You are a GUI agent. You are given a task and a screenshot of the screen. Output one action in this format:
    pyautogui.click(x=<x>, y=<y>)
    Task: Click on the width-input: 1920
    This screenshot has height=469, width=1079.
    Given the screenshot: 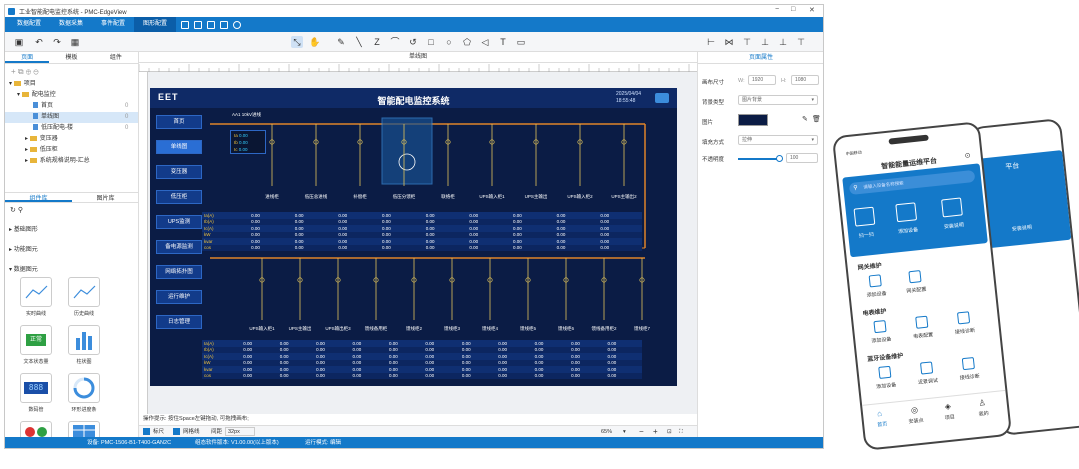 What is the action you would take?
    pyautogui.click(x=762, y=80)
    